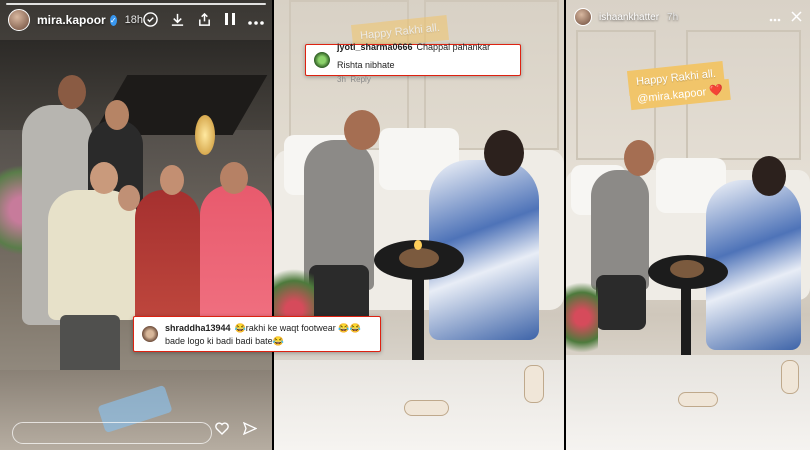 Image resolution: width=810 pixels, height=450 pixels. I want to click on username: mira.kapoor, so click(71, 20).